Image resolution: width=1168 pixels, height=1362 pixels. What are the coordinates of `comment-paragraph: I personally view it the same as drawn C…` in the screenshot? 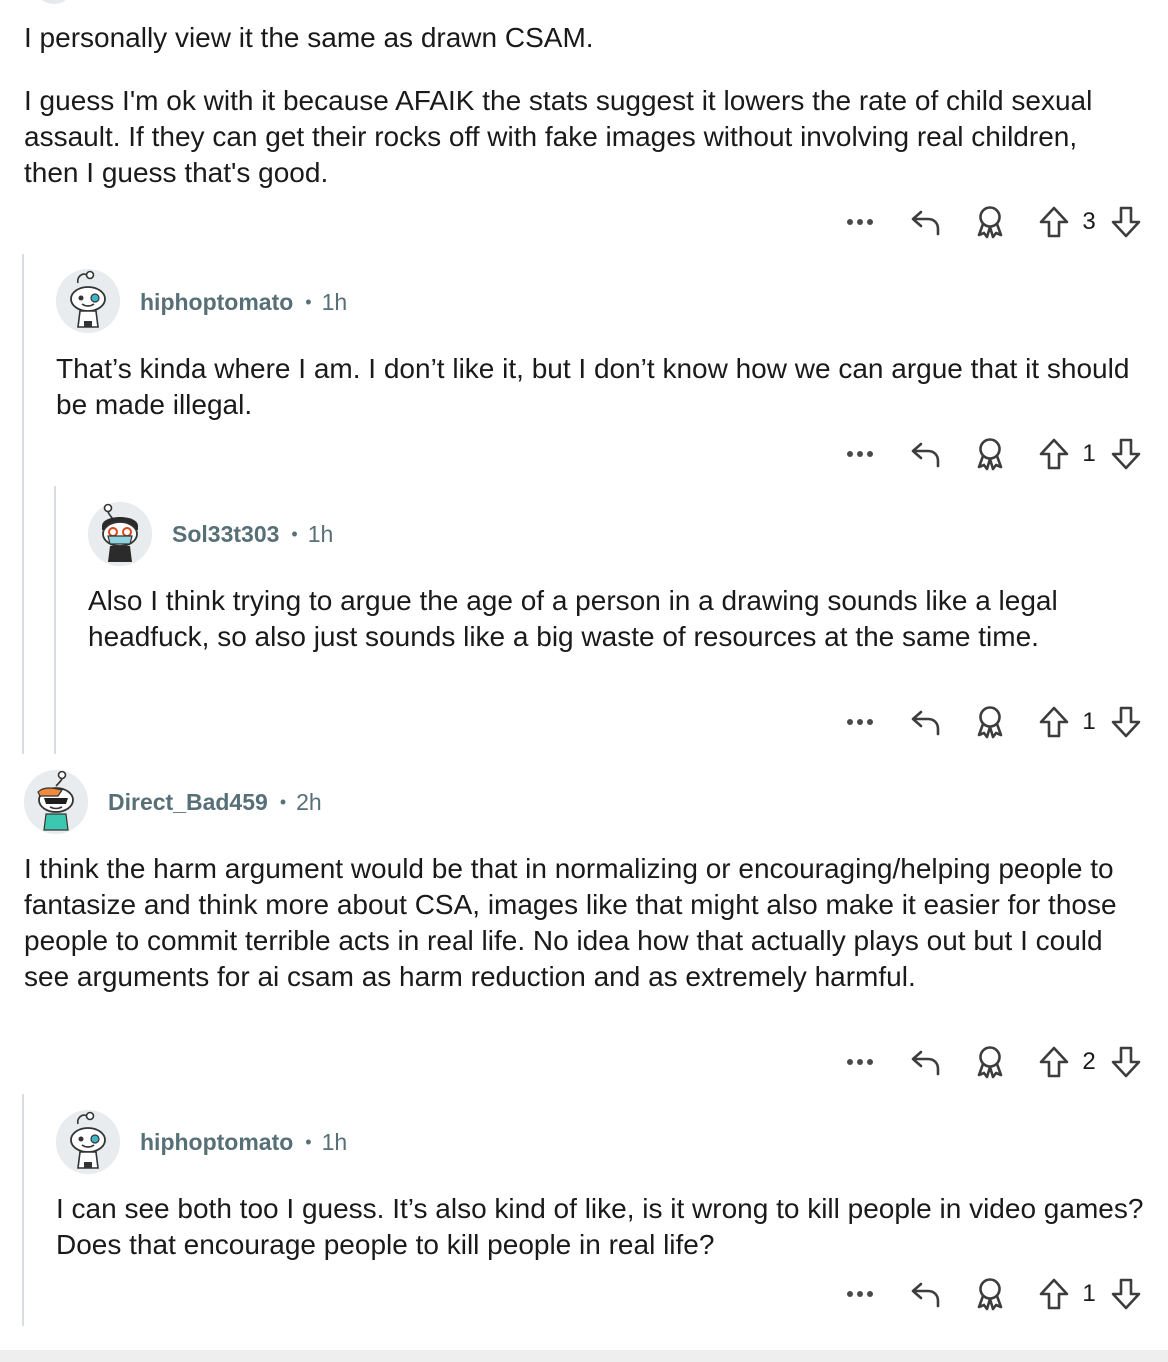 It's located at (309, 37).